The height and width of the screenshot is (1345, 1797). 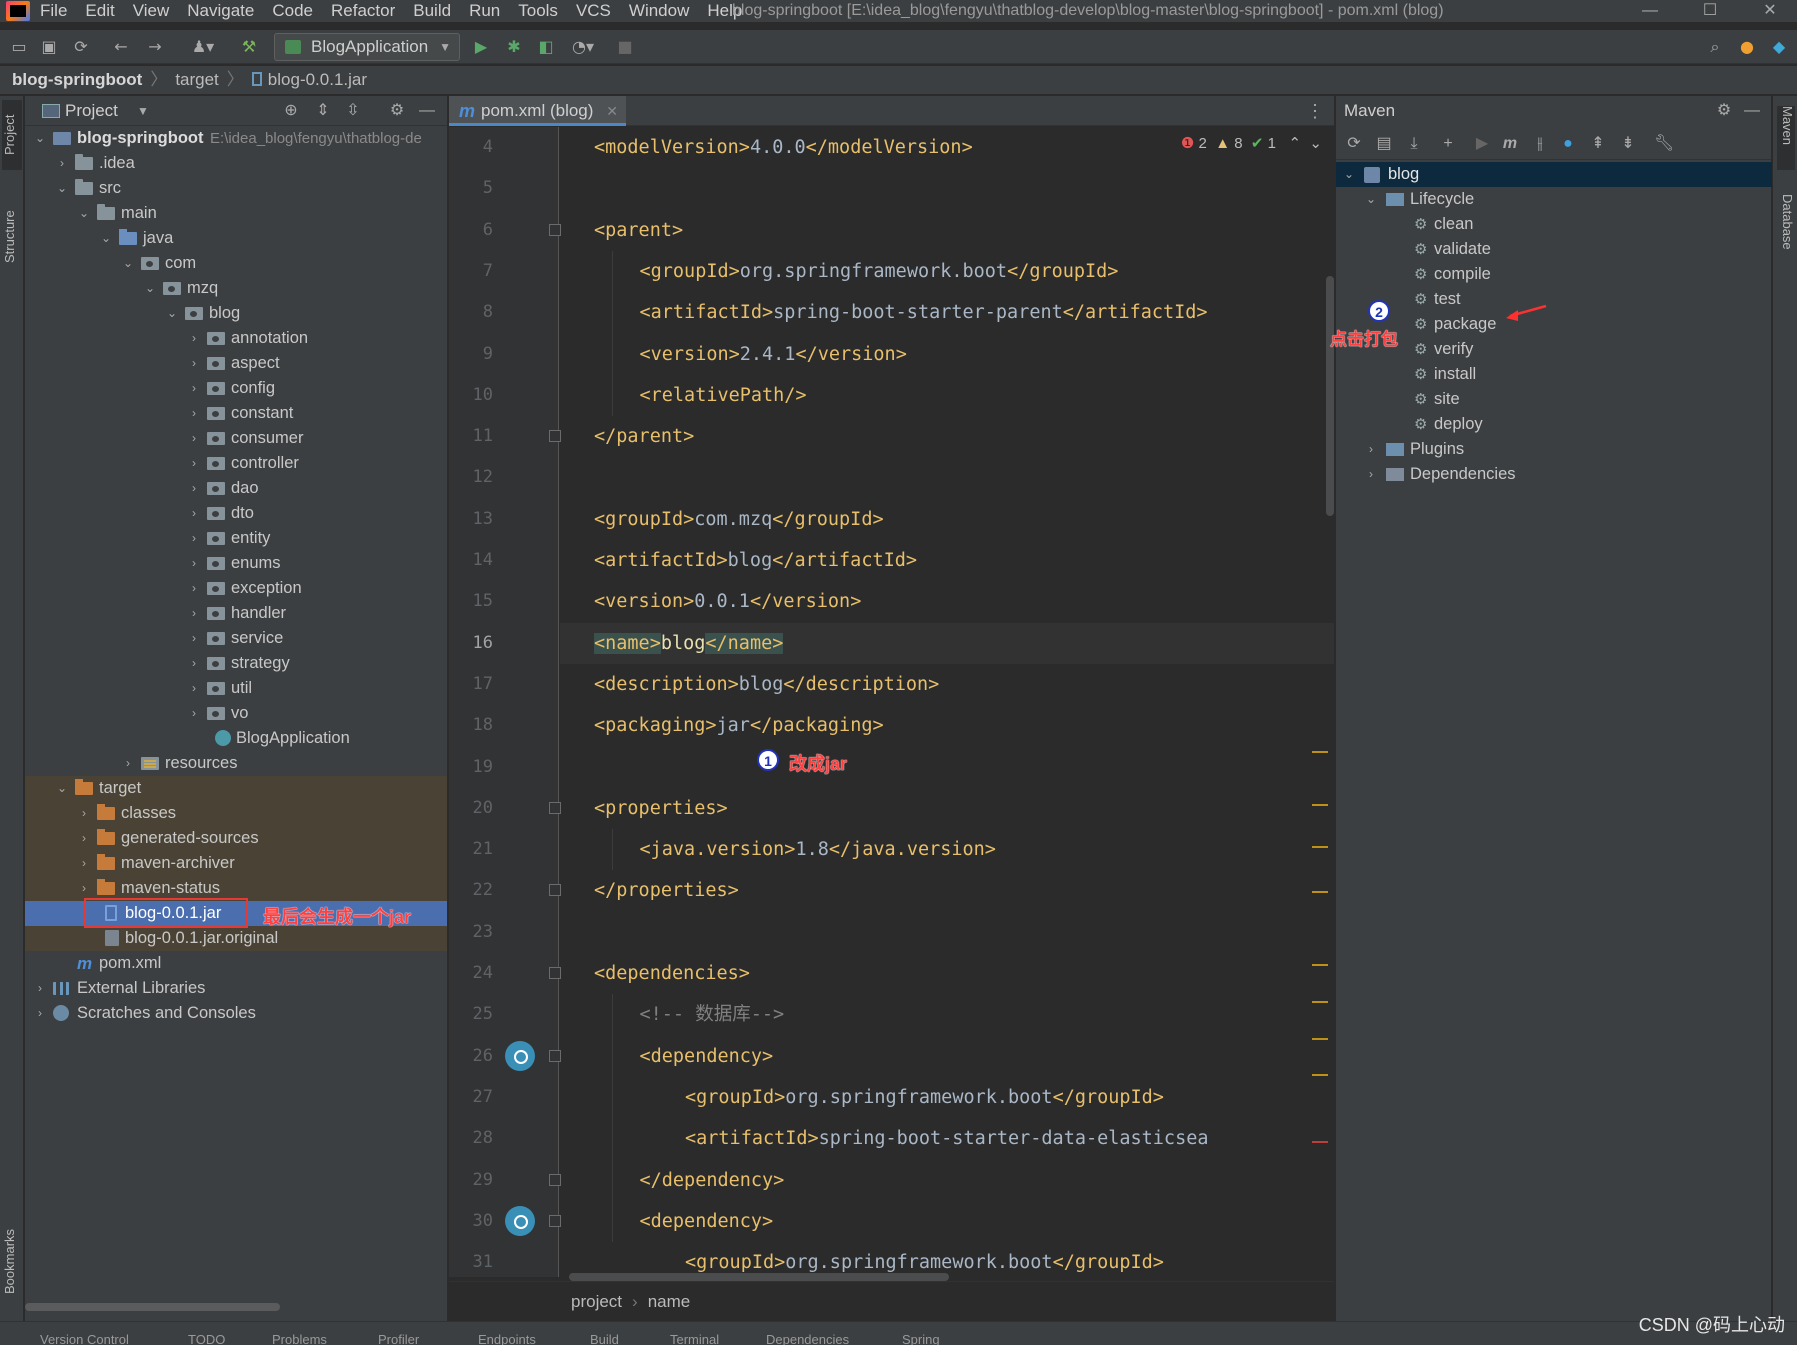 What do you see at coordinates (91, 111) in the screenshot?
I see `project-panel-title: Project` at bounding box center [91, 111].